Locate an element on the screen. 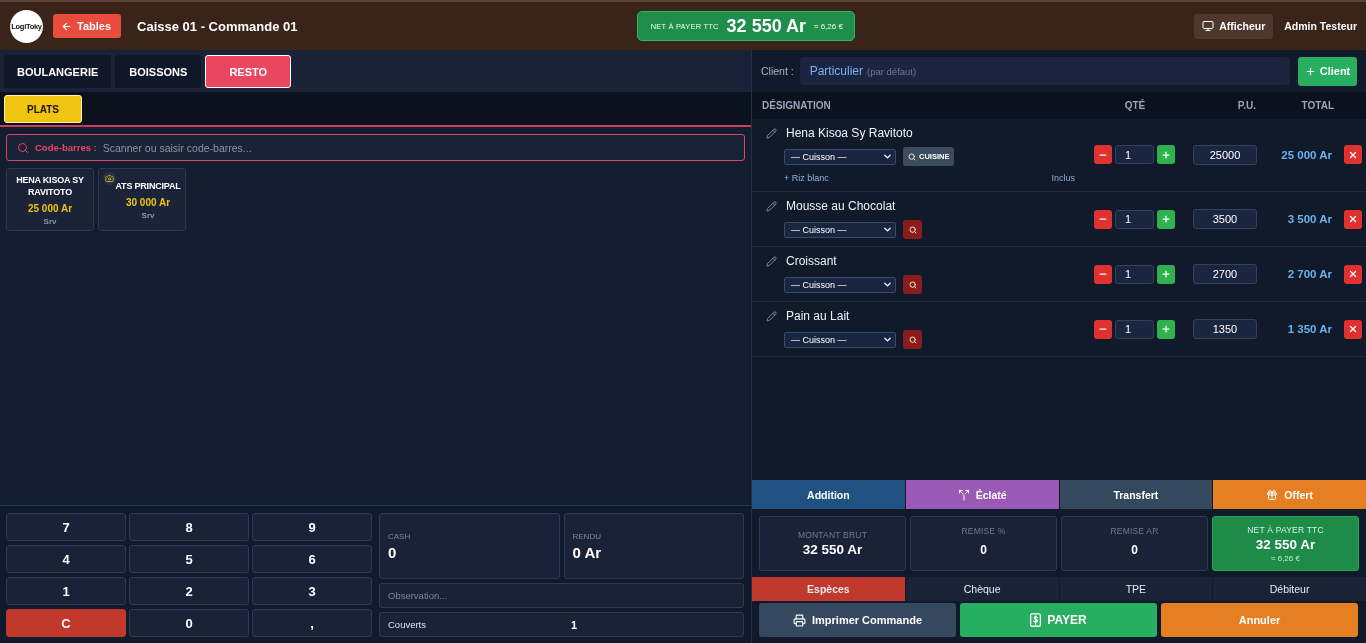 The image size is (1366, 643). payment-tab: Débiteur is located at coordinates (1289, 589).